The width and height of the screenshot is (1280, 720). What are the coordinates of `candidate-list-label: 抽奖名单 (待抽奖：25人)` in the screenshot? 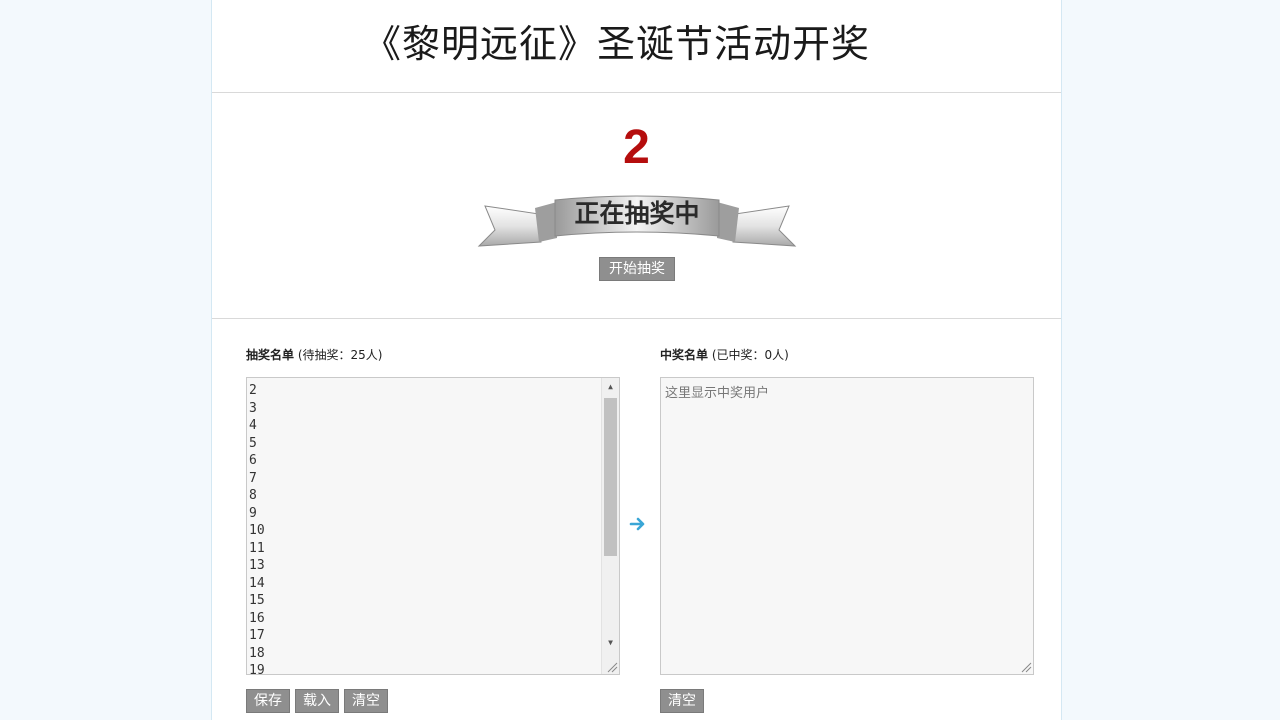 It's located at (314, 354).